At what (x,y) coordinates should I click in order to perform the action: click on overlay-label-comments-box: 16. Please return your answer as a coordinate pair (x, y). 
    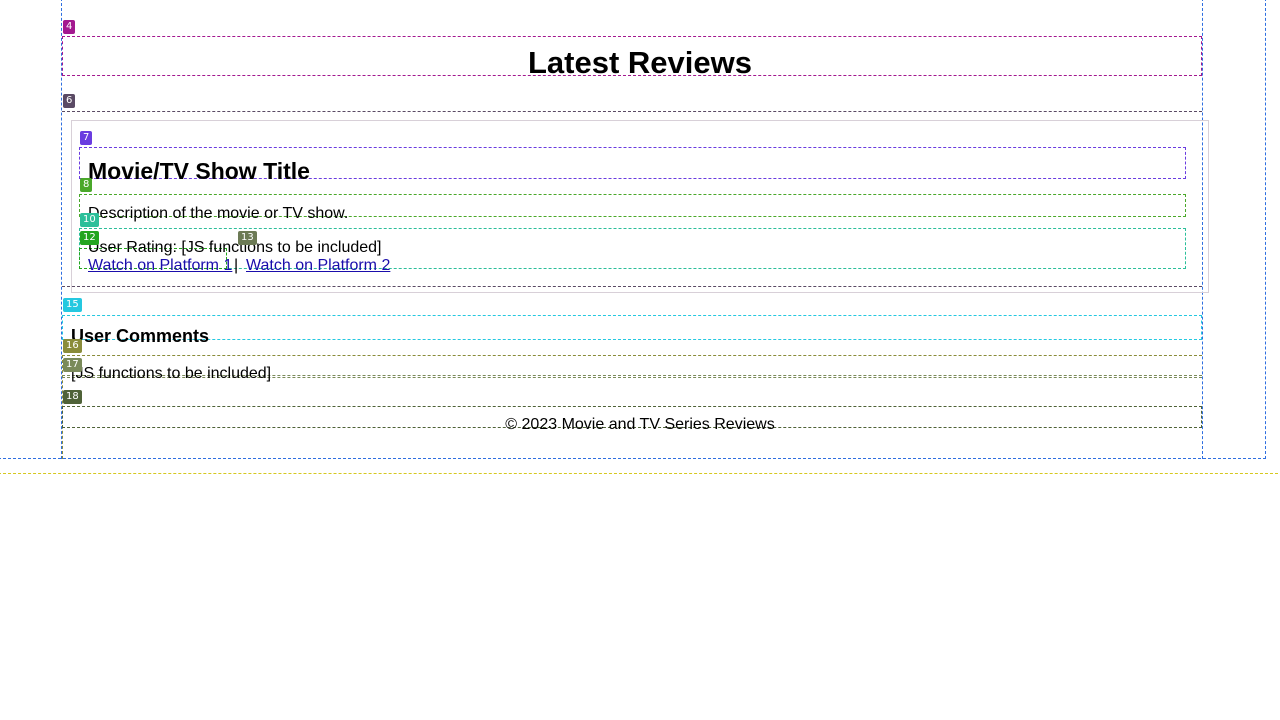
    Looking at the image, I should click on (72, 346).